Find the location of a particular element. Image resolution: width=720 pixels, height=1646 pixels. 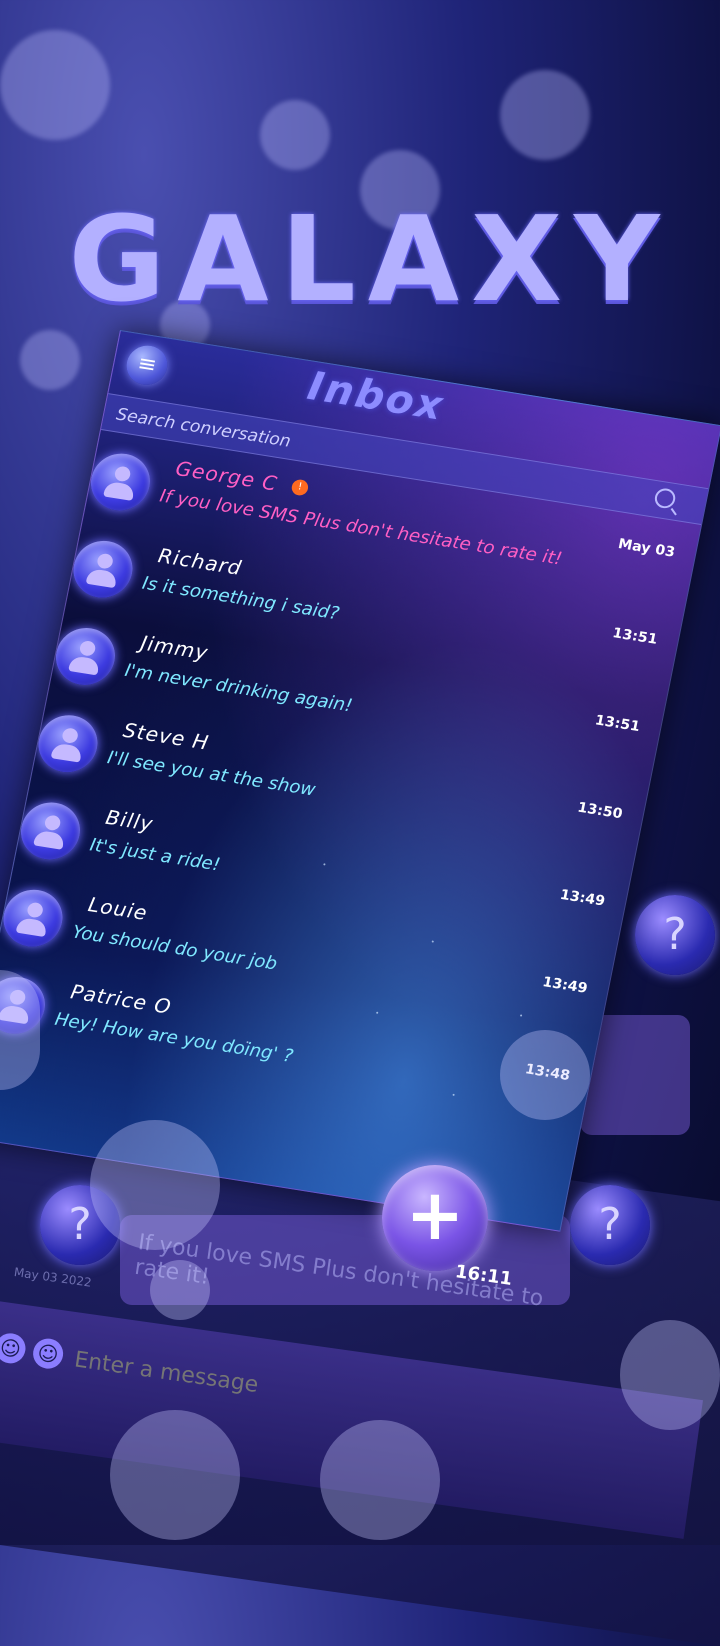

contact-name: Billy is located at coordinates (129, 820).